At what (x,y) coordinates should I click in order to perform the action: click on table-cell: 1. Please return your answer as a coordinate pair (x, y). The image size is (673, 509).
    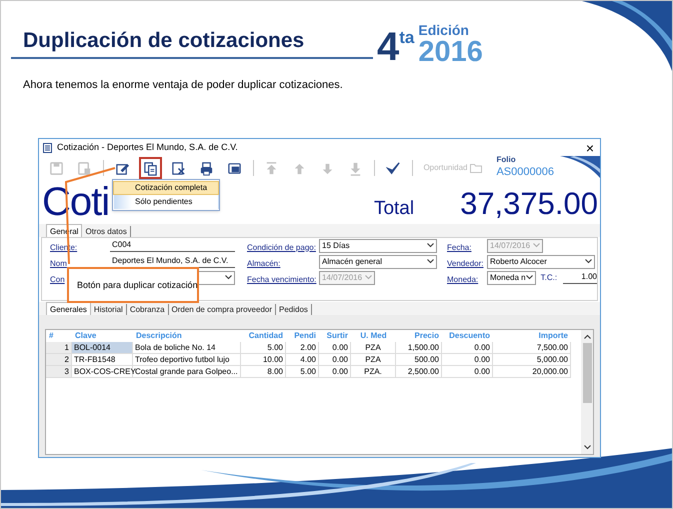
    Looking at the image, I should click on (59, 348).